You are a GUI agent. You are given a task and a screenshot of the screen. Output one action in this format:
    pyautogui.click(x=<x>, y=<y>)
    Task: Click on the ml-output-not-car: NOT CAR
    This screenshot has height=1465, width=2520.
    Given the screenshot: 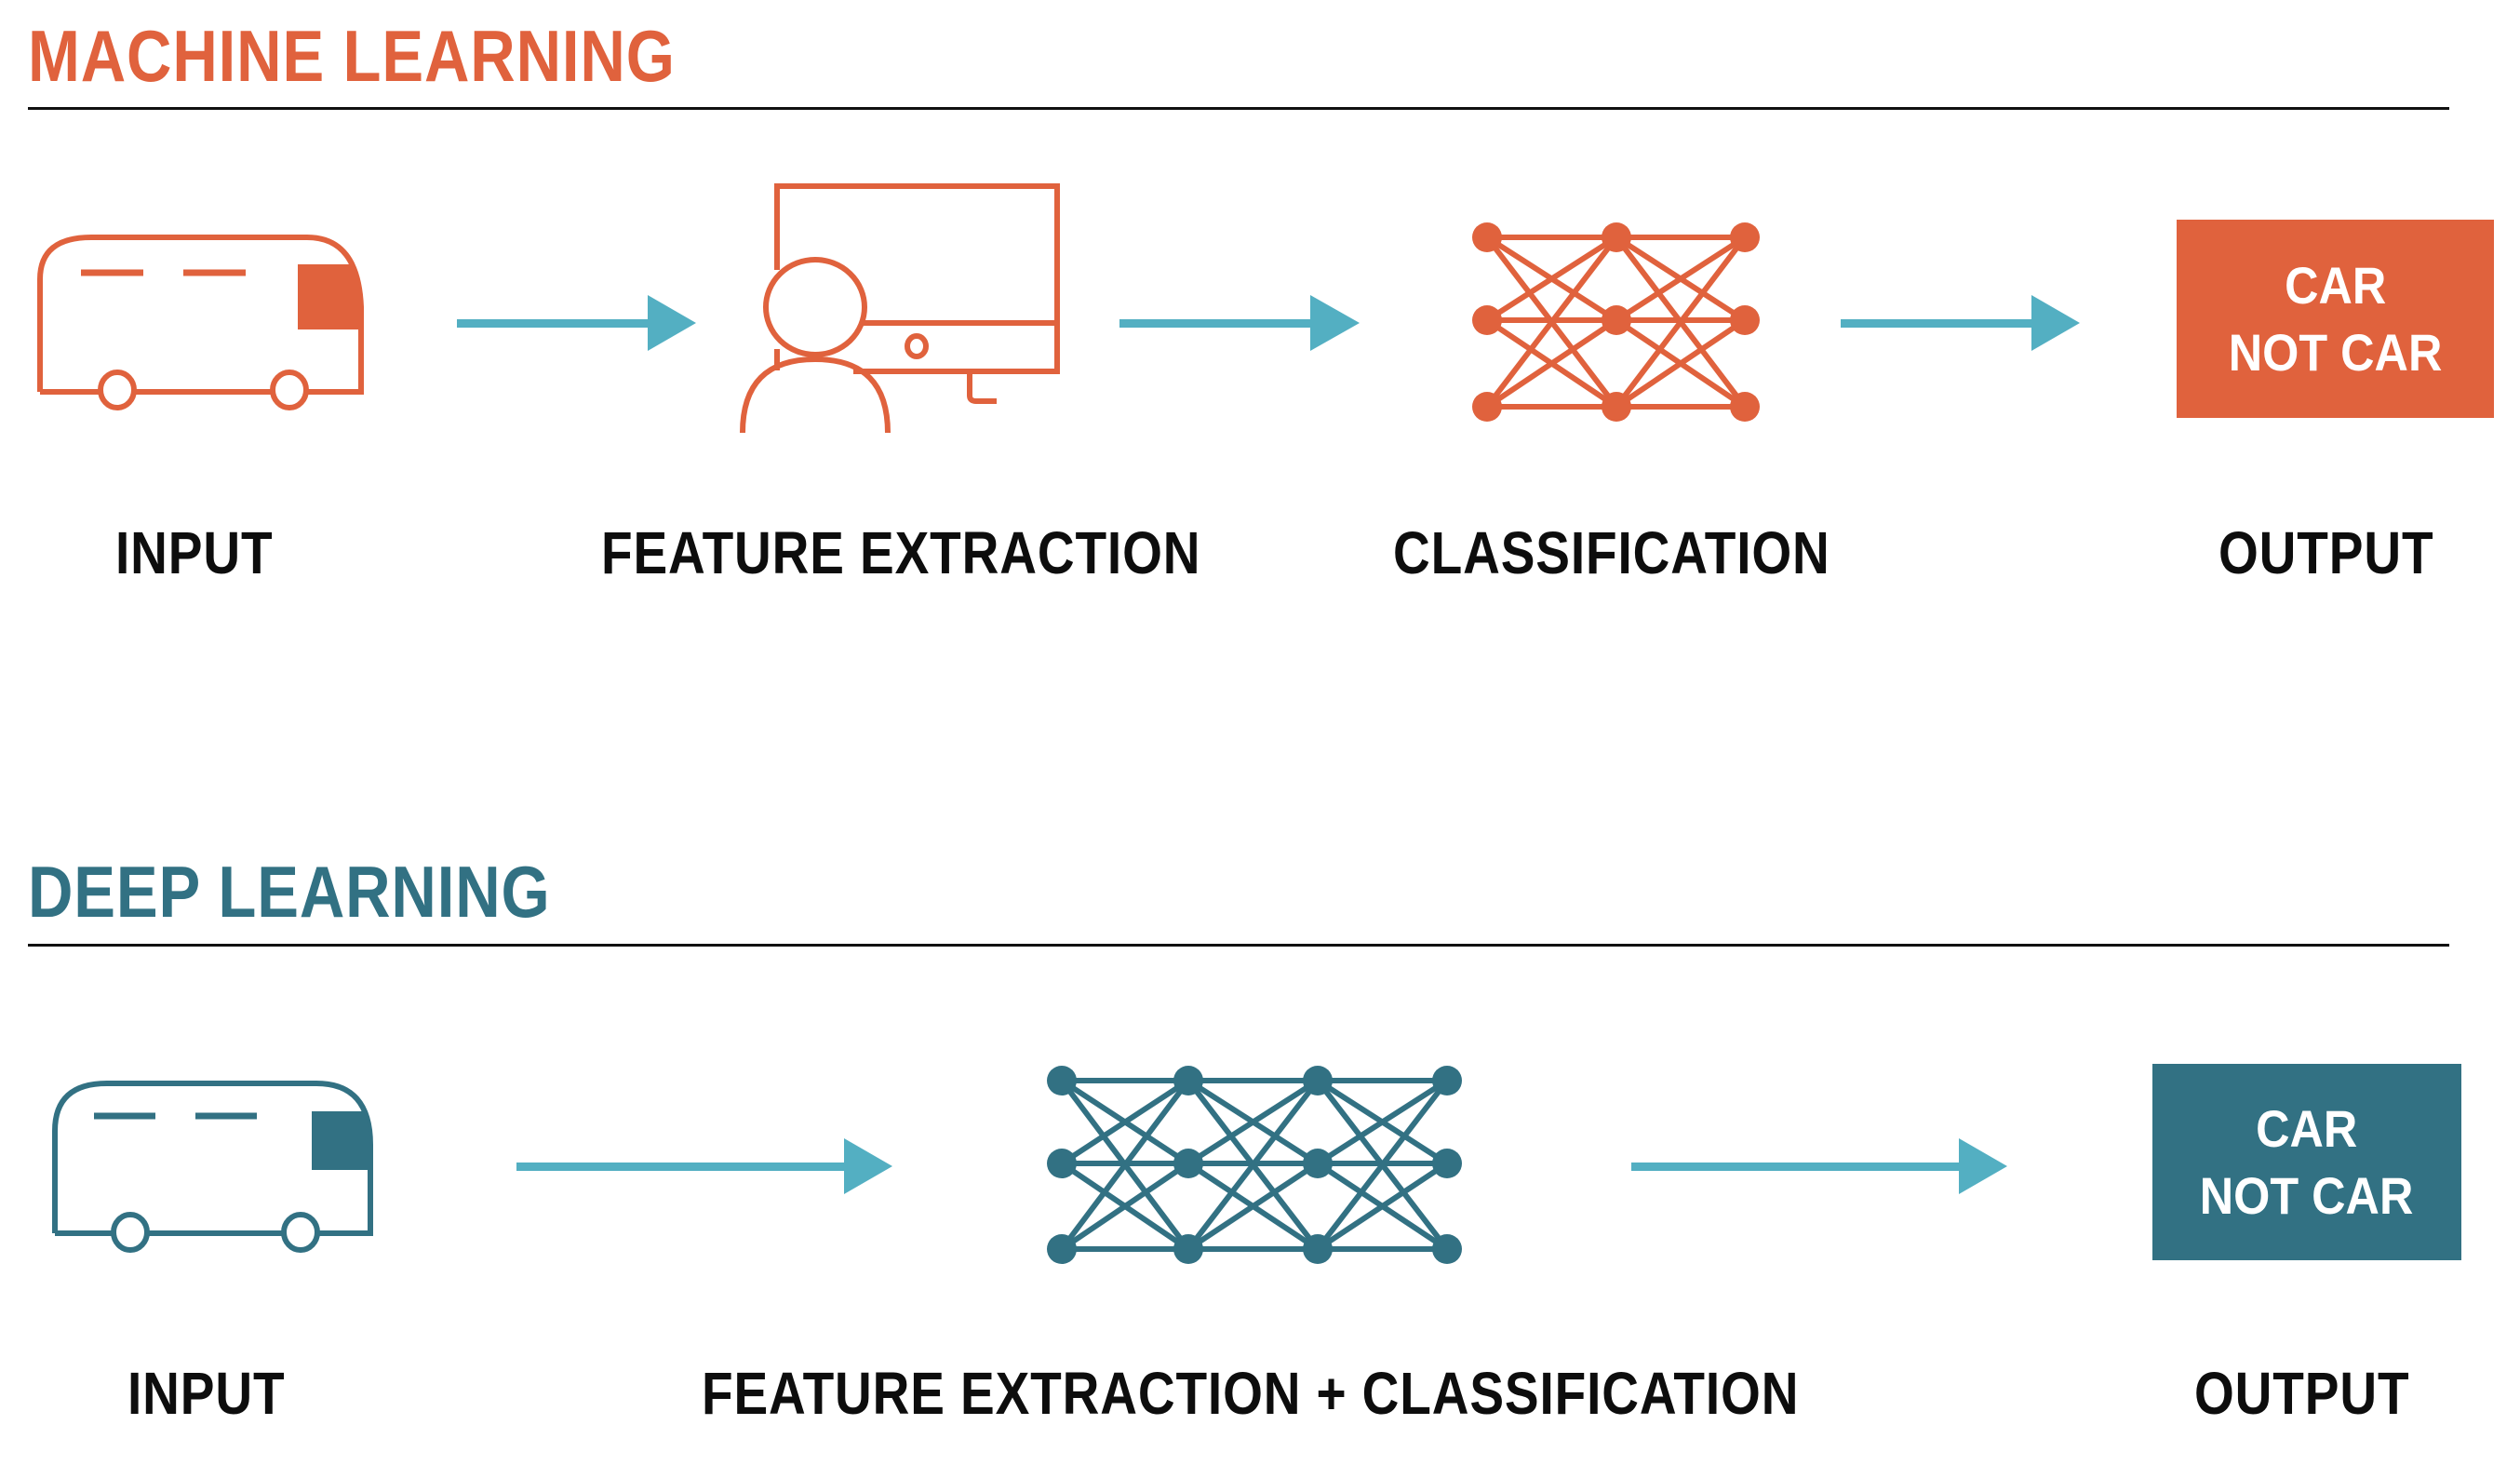 What is the action you would take?
    pyautogui.click(x=2335, y=352)
    